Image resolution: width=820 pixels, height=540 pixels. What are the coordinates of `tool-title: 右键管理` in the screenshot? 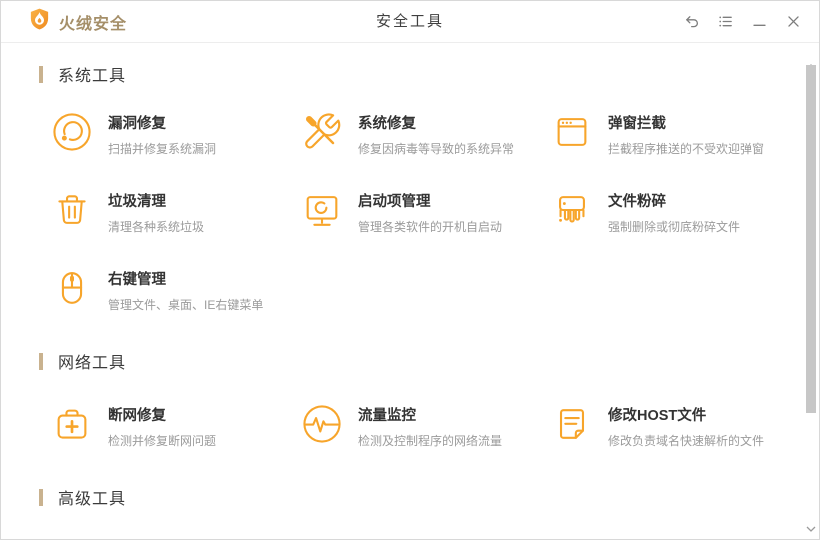 It's located at (137, 280).